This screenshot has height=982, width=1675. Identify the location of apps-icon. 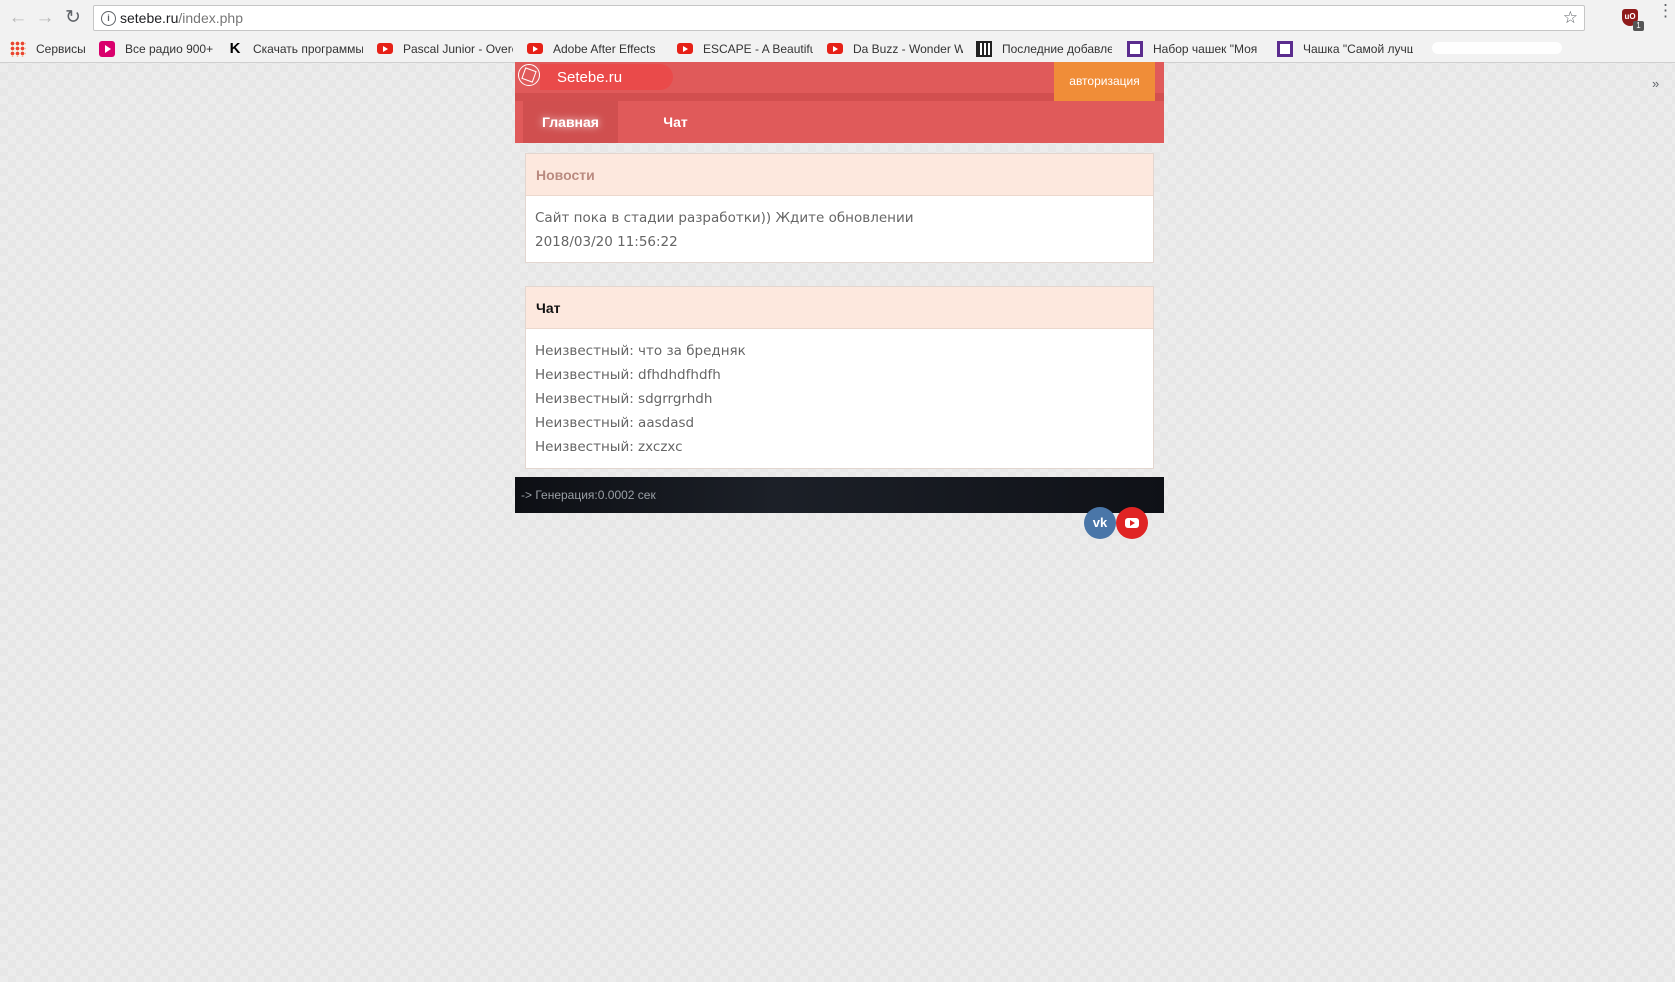
(18, 48).